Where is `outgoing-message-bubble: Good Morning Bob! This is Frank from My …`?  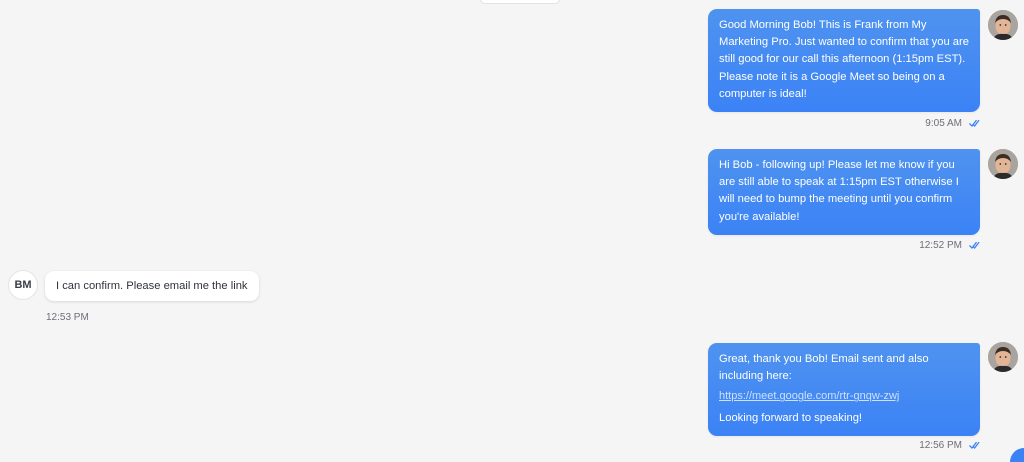
outgoing-message-bubble: Good Morning Bob! This is Frank from My … is located at coordinates (844, 61).